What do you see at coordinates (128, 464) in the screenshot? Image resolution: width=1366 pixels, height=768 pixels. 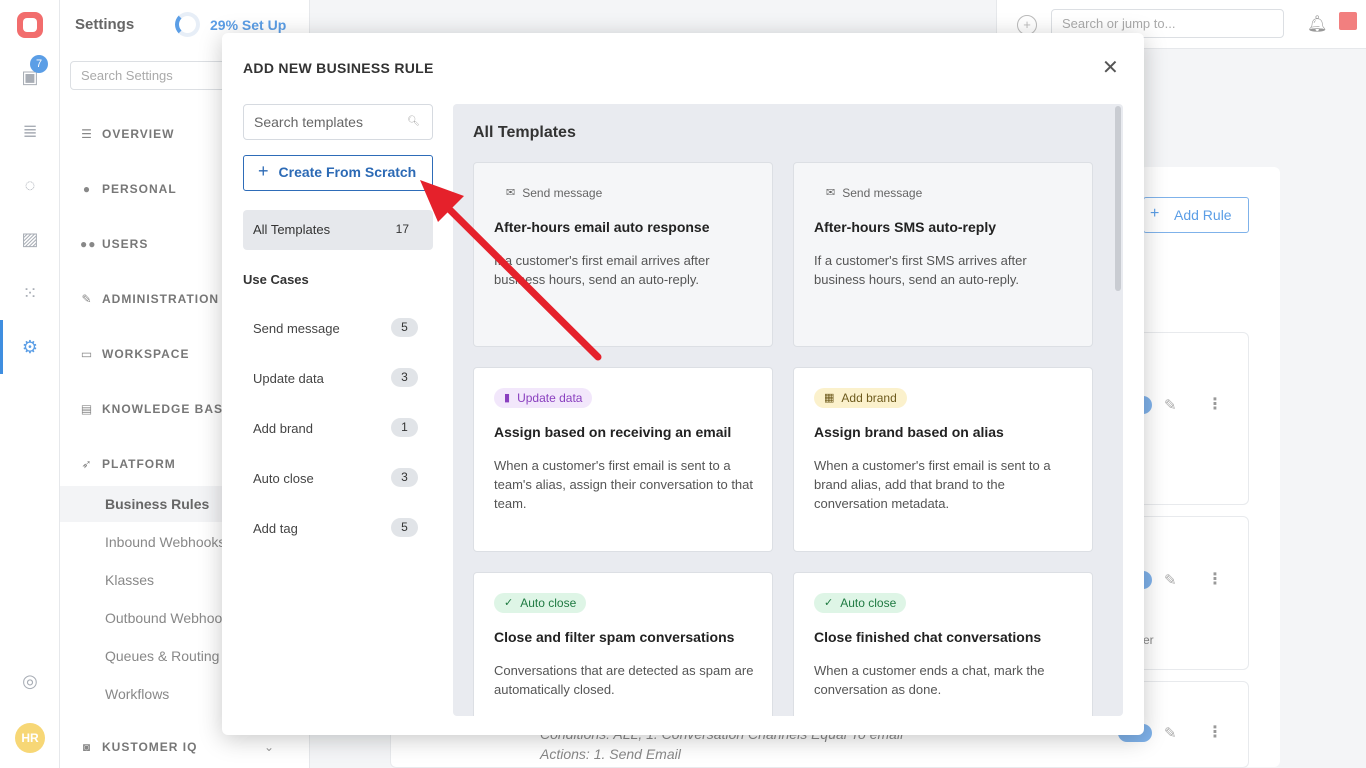 I see `nav-platform: ➶ PLATFORM` at bounding box center [128, 464].